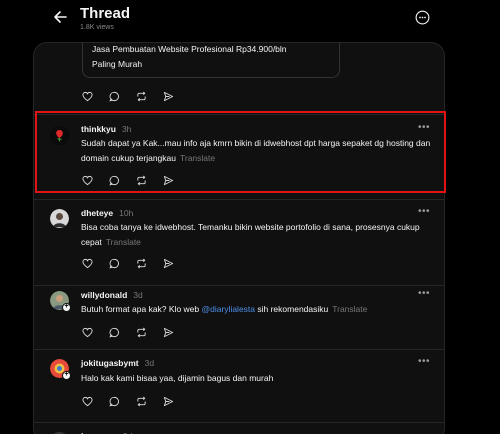 The height and width of the screenshot is (434, 500). Describe the element at coordinates (126, 213) in the screenshot. I see `timestamp: 10h` at that location.